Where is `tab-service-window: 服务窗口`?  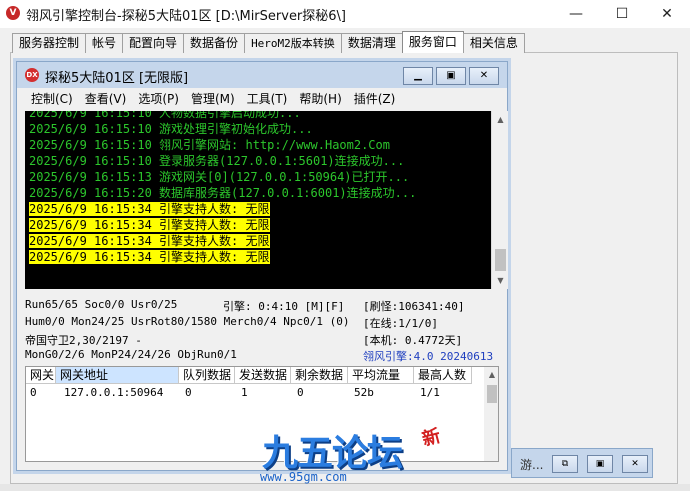
tab-service-window: 服务窗口 is located at coordinates (432, 42).